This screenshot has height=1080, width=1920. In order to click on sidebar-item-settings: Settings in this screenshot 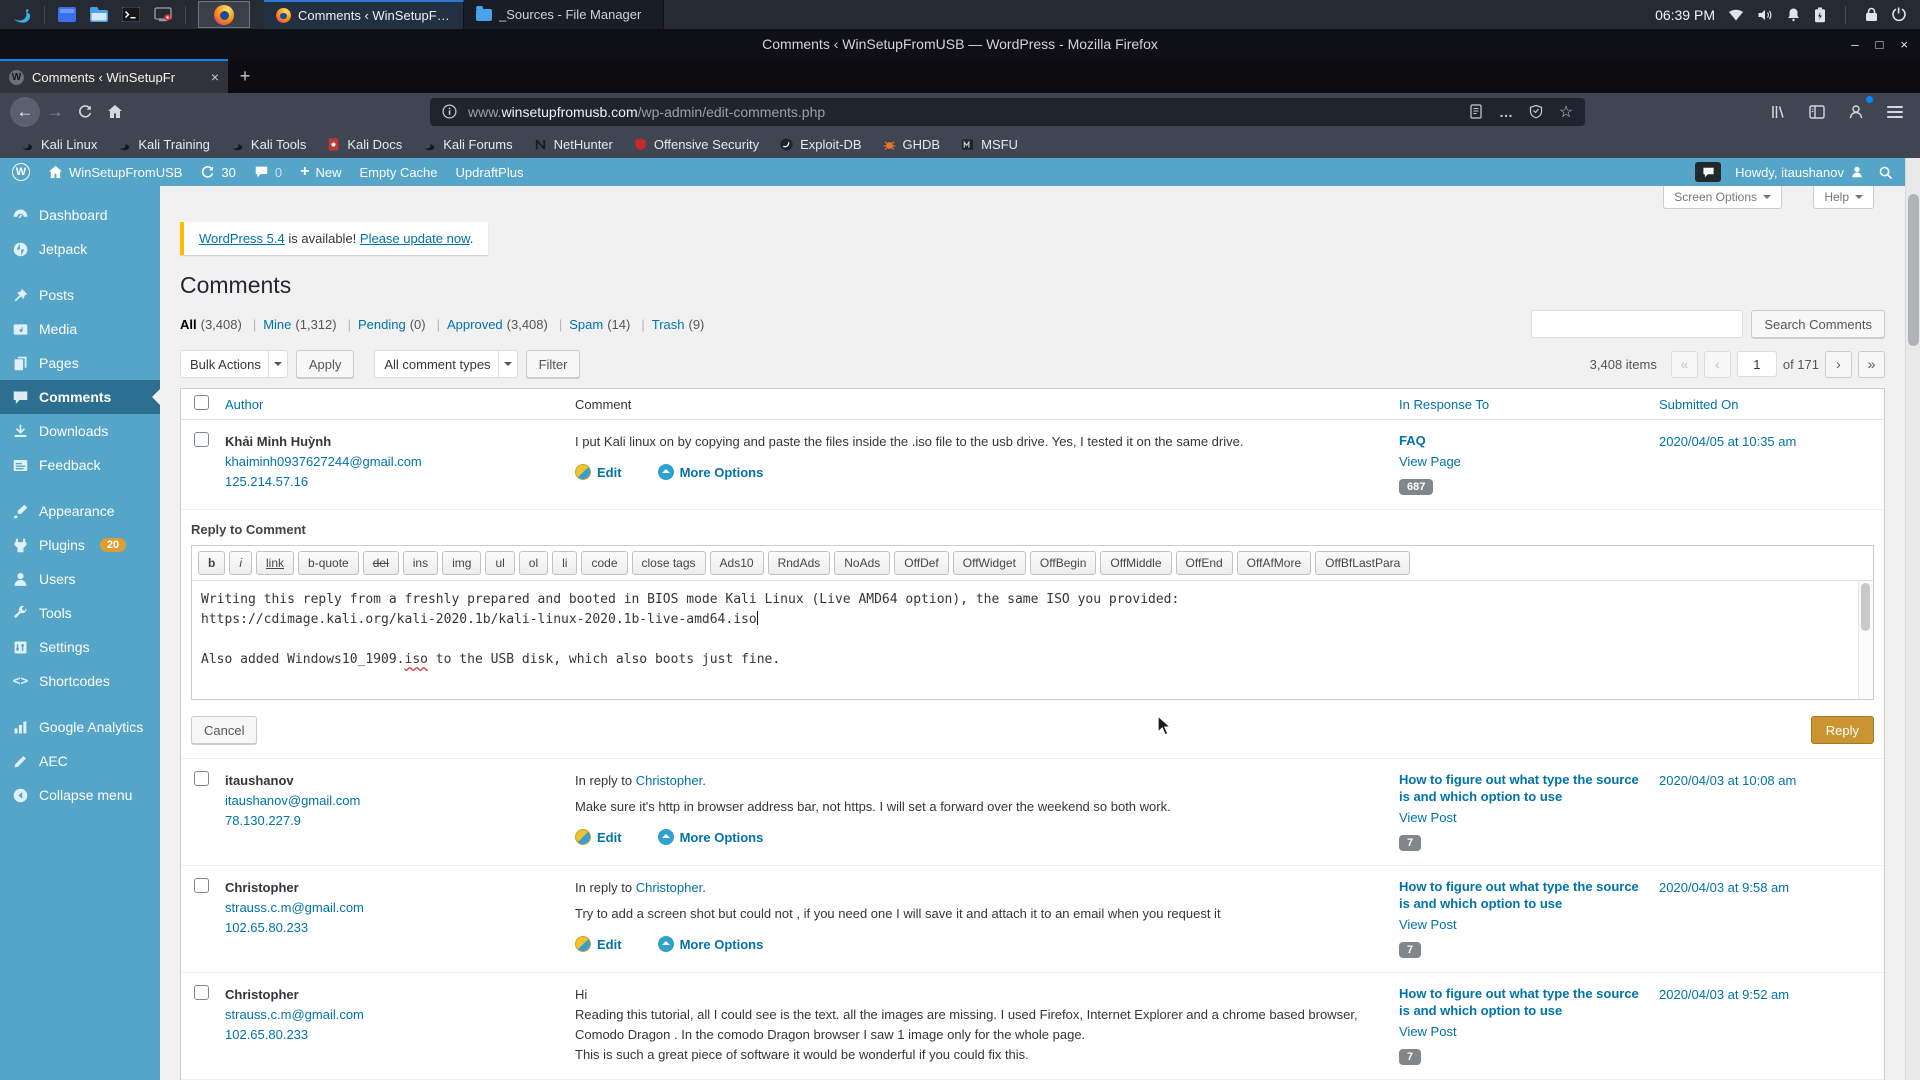, I will do `click(80, 647)`.